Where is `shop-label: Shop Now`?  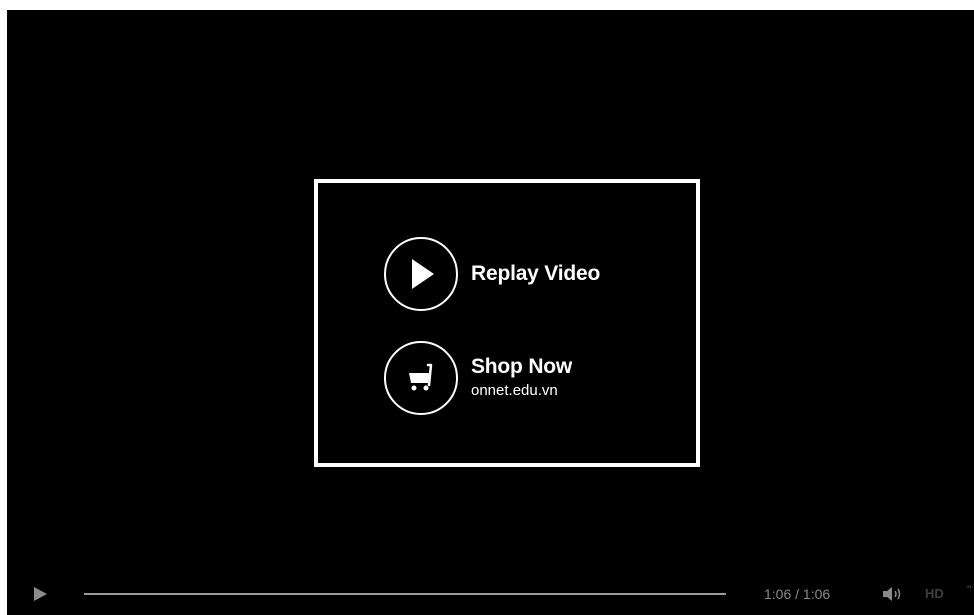 shop-label: Shop Now is located at coordinates (522, 366).